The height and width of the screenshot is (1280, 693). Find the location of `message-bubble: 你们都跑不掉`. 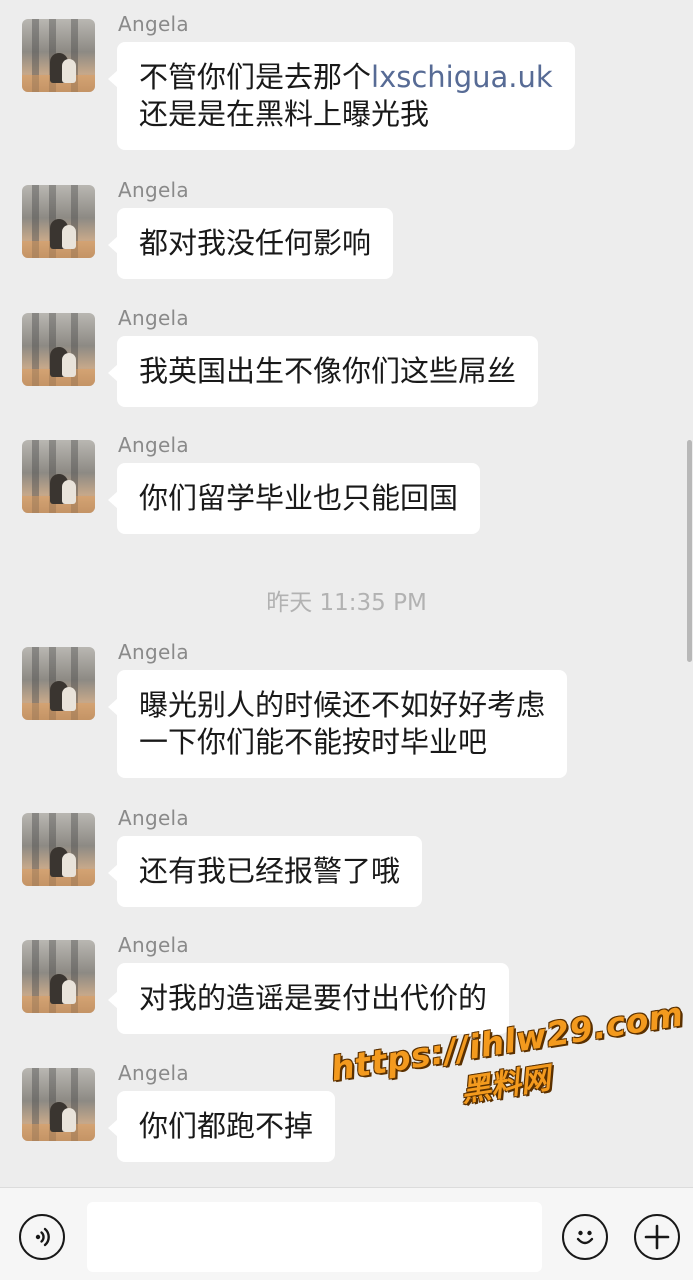

message-bubble: 你们都跑不掉 is located at coordinates (221, 1126).